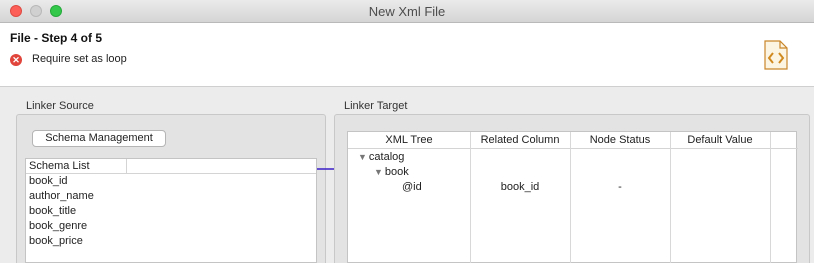 Image resolution: width=814 pixels, height=263 pixels. Describe the element at coordinates (620, 140) in the screenshot. I see `column-header-node-status: Node Status` at that location.